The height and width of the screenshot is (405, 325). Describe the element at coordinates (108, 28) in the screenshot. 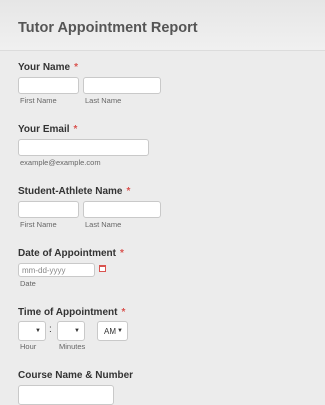

I see `form-title: Tutor Appointment Report` at that location.